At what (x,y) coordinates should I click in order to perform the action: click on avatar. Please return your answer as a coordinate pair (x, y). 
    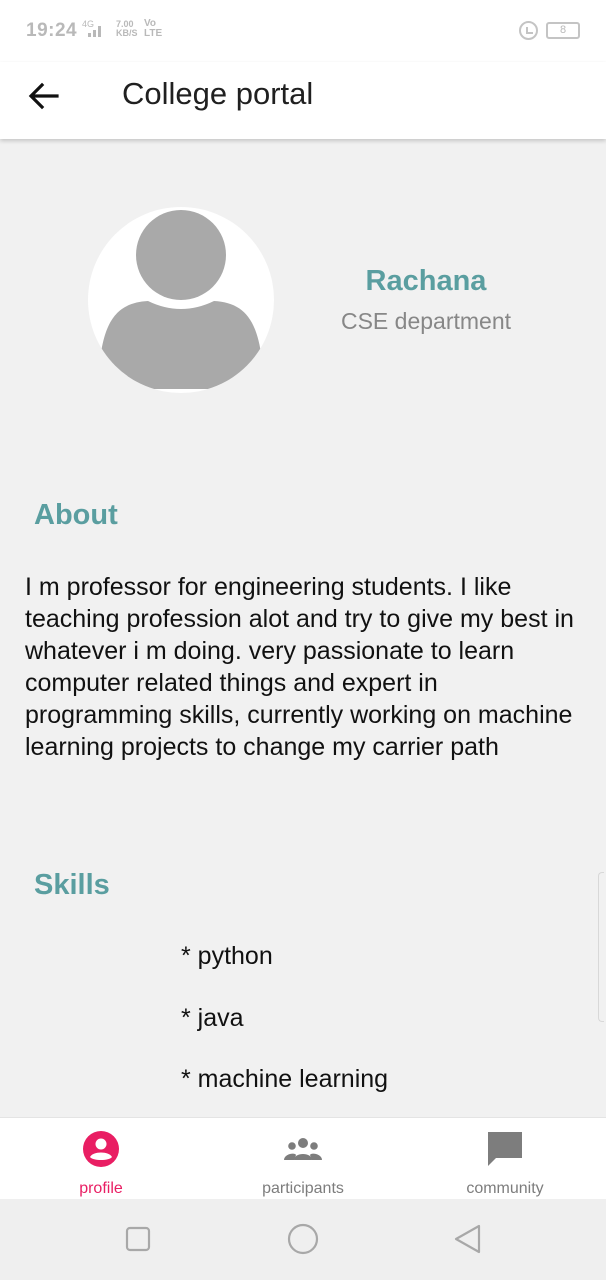
    Looking at the image, I should click on (181, 300).